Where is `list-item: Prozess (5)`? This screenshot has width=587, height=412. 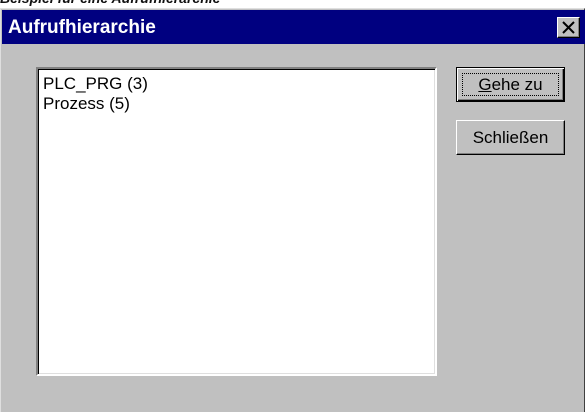
list-item: Prozess (5) is located at coordinates (239, 104).